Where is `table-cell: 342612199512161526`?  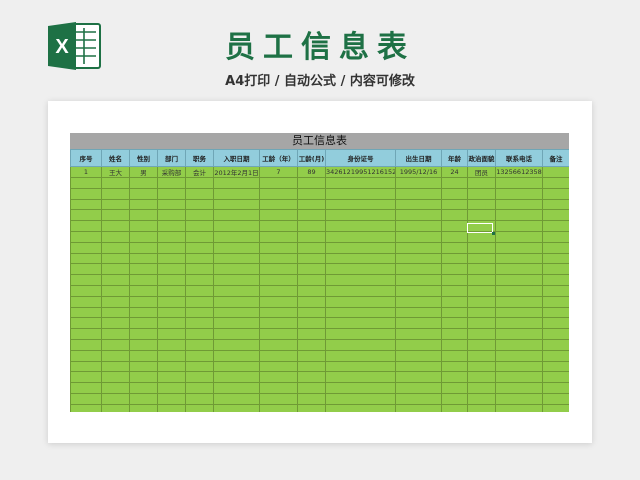
table-cell: 342612199512161526 is located at coordinates (360, 172).